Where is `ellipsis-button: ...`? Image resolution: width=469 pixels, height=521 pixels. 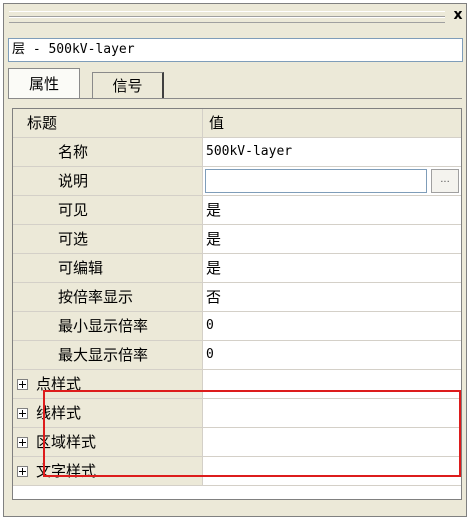
ellipsis-button: ... is located at coordinates (445, 181).